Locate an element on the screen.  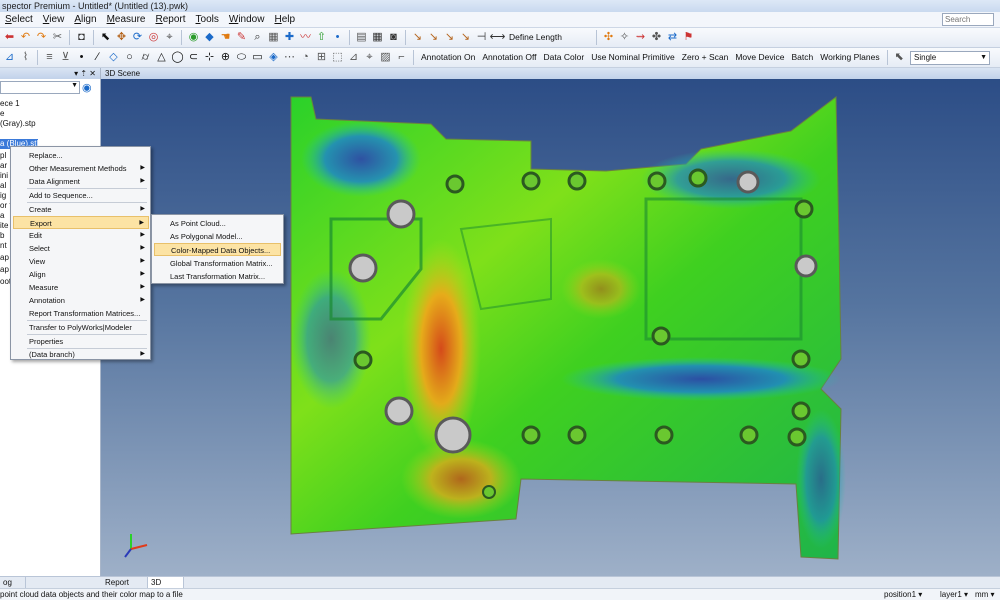
tree-item: pl is located at coordinates (3, 156).